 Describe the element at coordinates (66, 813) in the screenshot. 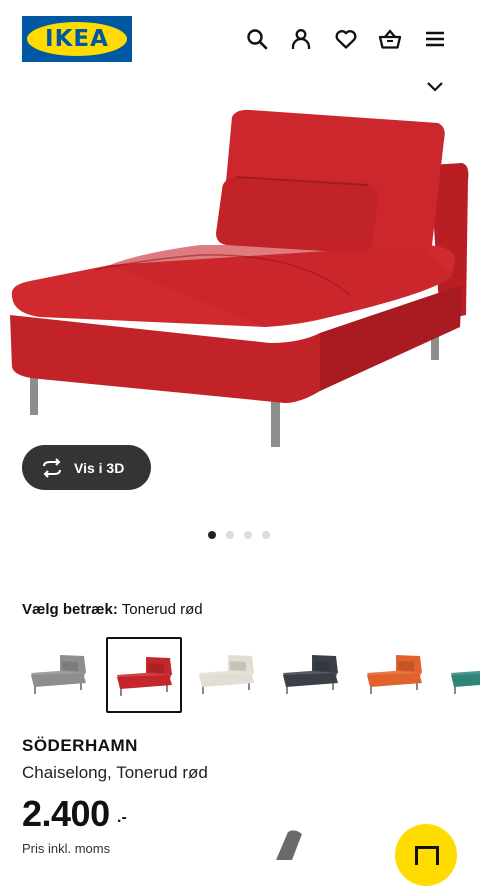

I see `product-price: 2.400` at that location.